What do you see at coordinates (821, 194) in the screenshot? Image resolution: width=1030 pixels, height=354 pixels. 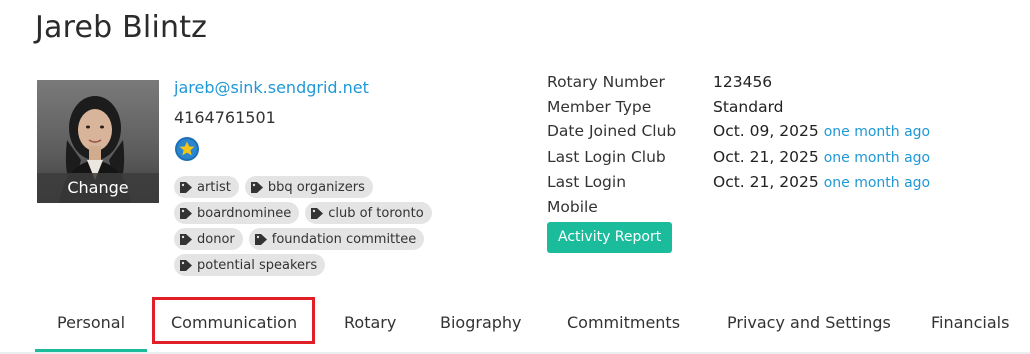 I see `last-login-mobile-value: Oct. 21, 2025 one month ago` at bounding box center [821, 194].